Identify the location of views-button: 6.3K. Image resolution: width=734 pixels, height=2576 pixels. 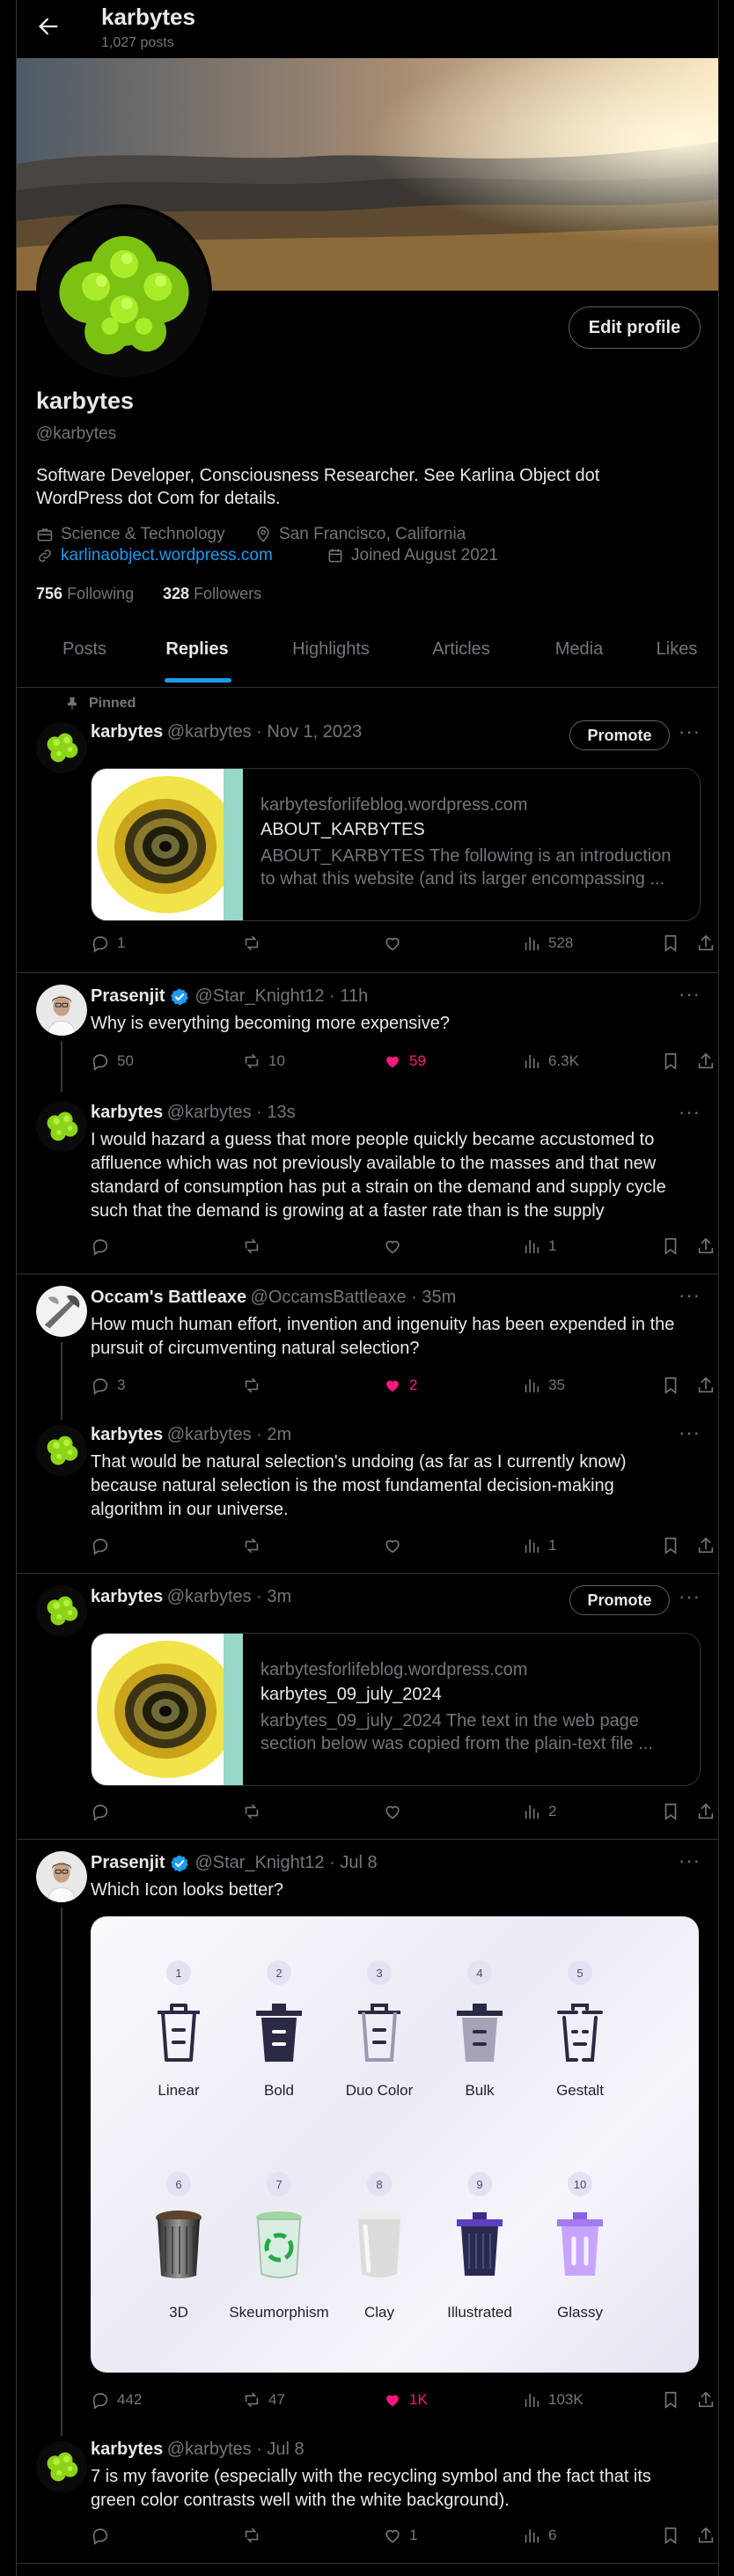
(550, 1061).